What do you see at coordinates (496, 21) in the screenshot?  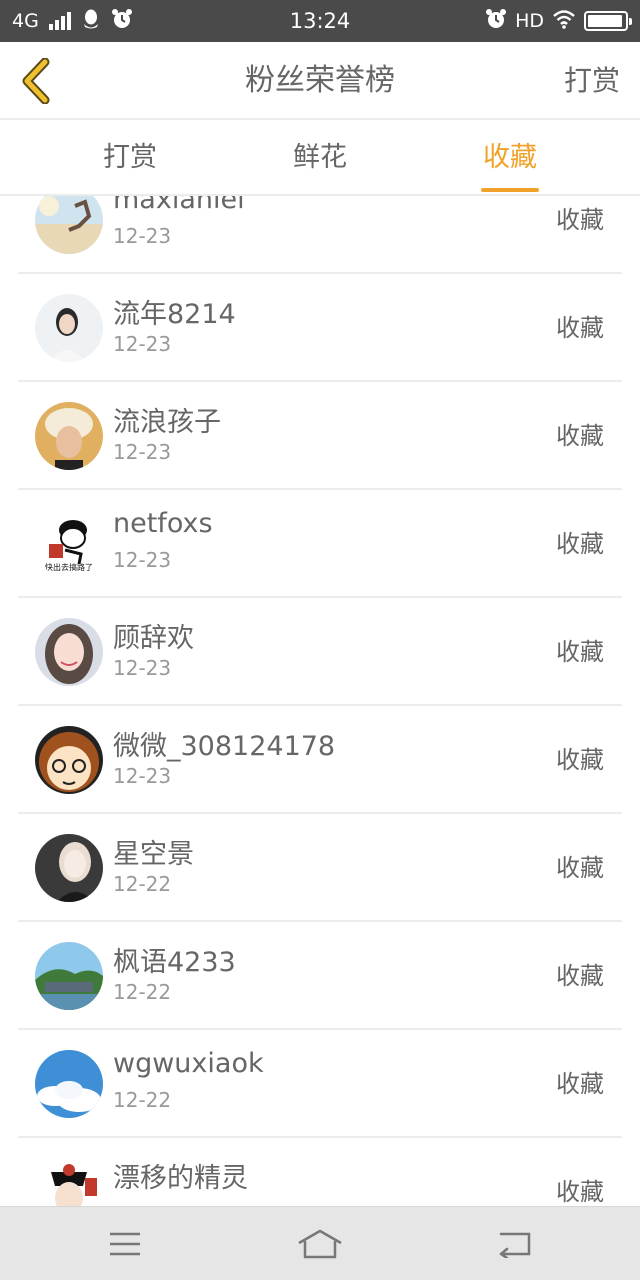 I see `alarm-icon` at bounding box center [496, 21].